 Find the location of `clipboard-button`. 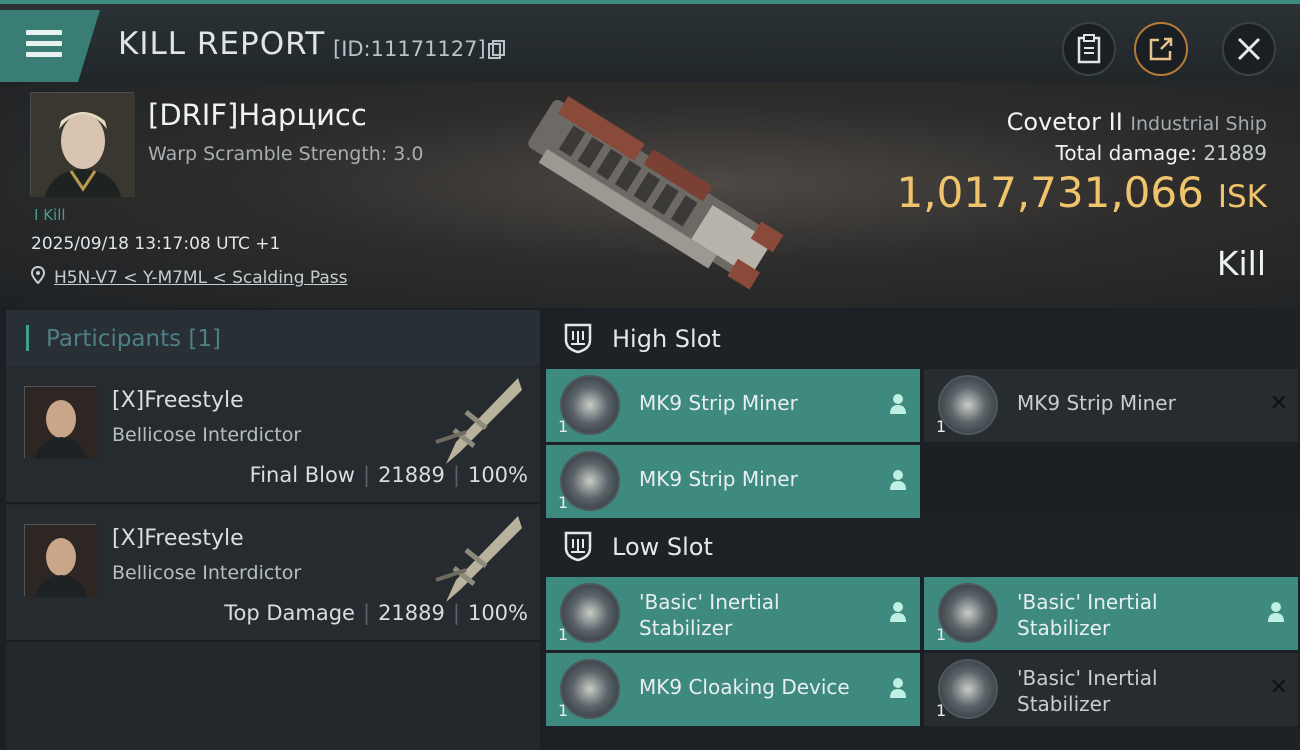

clipboard-button is located at coordinates (1089, 49).